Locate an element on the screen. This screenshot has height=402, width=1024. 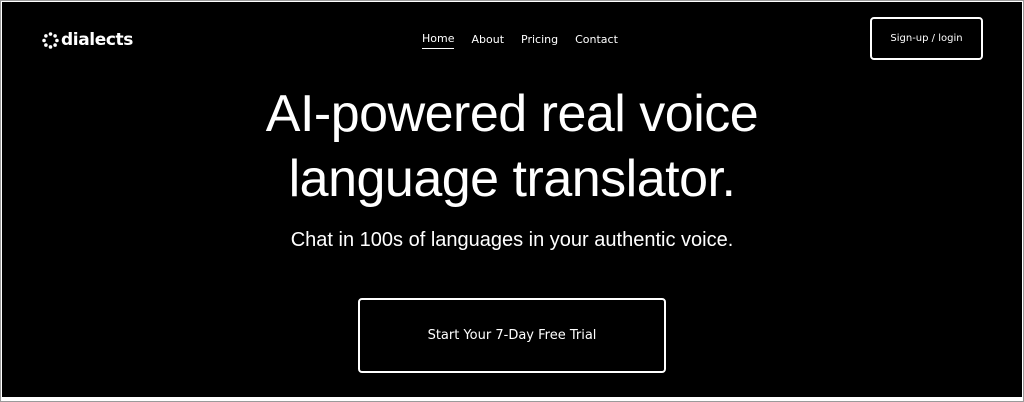
nav-item-about: About is located at coordinates (487, 40).